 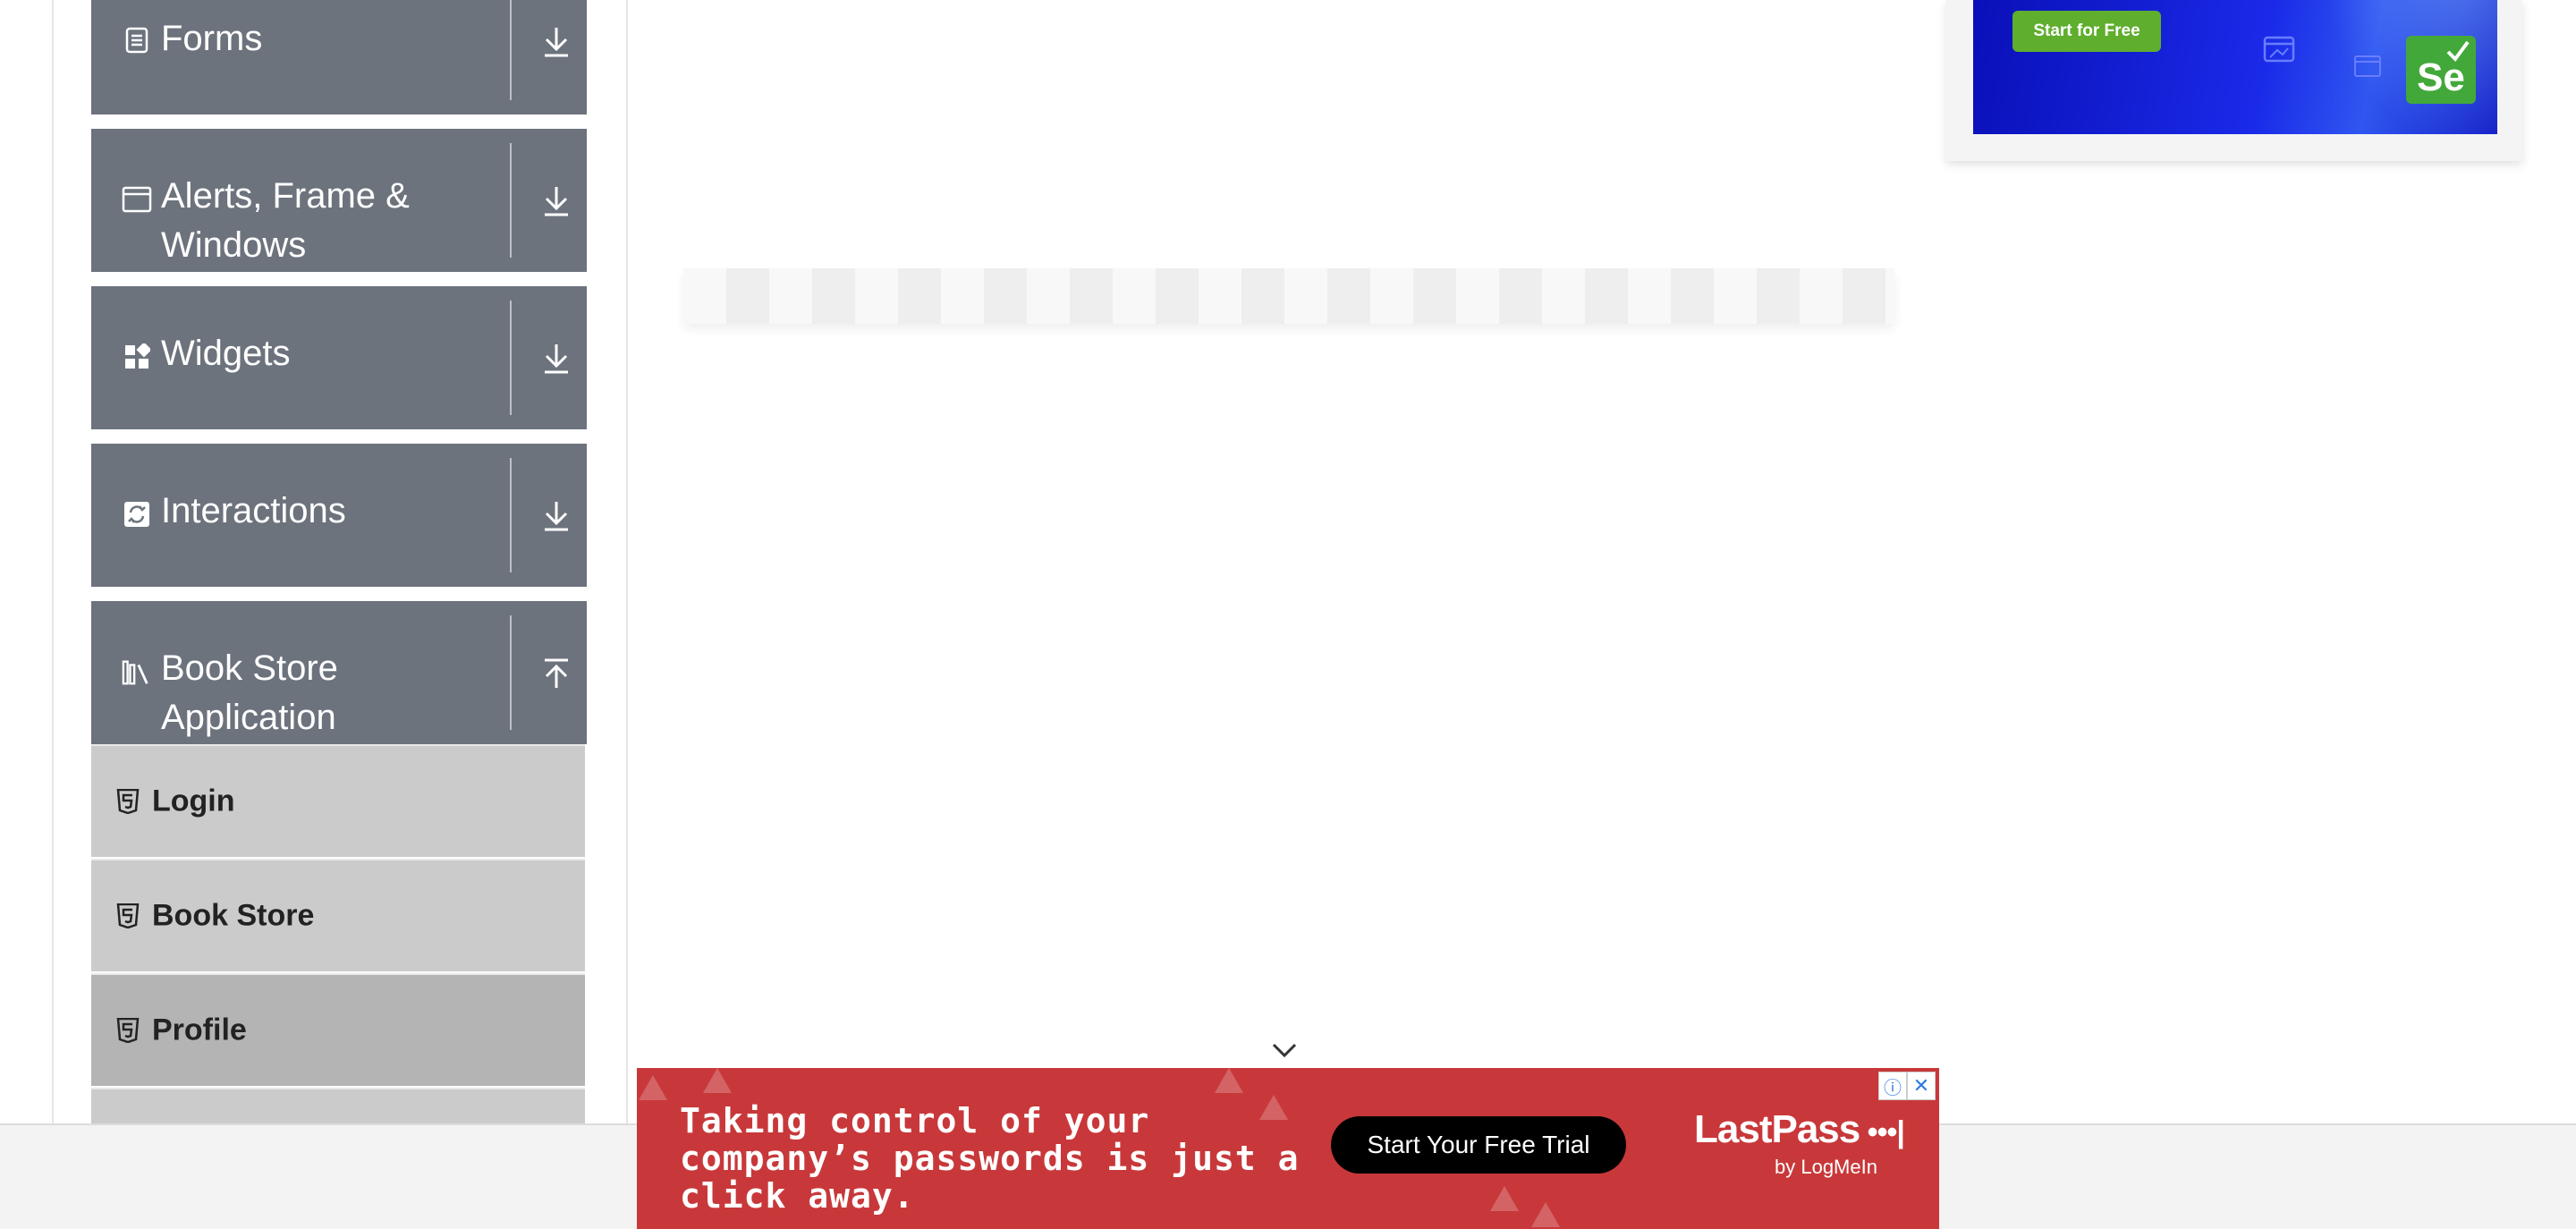 I want to click on brand-dots: •••|, so click(x=1882, y=1132).